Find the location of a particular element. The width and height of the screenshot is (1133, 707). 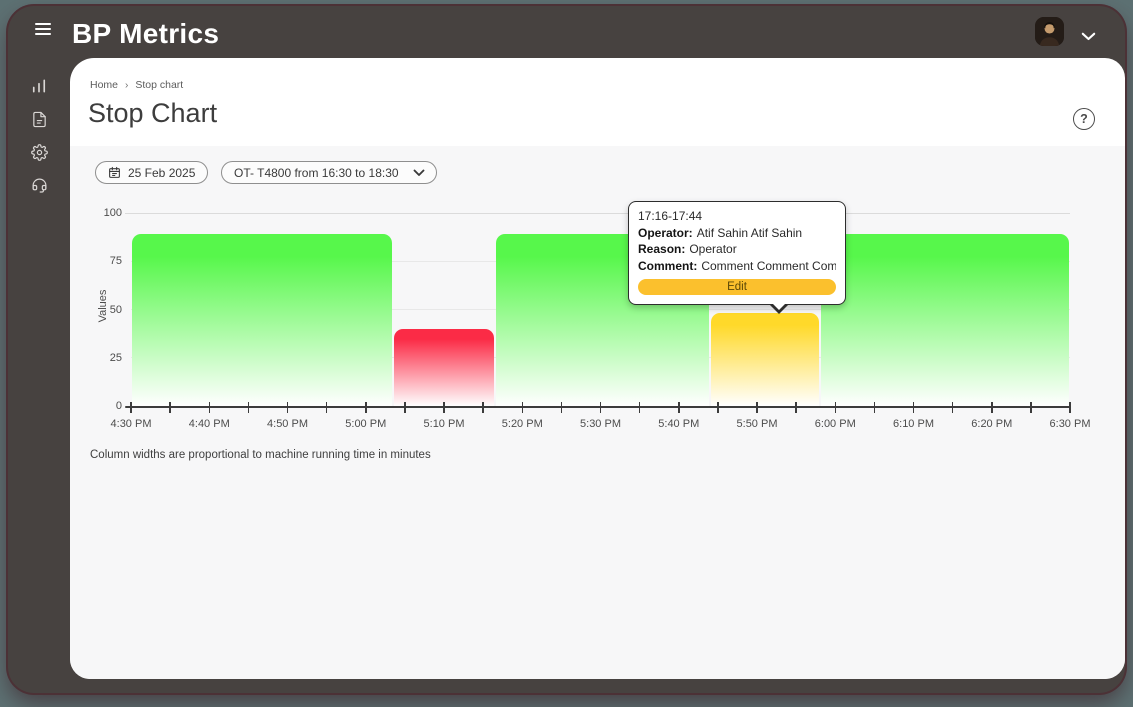

breadcrumb-current: Stop chart is located at coordinates (159, 85).